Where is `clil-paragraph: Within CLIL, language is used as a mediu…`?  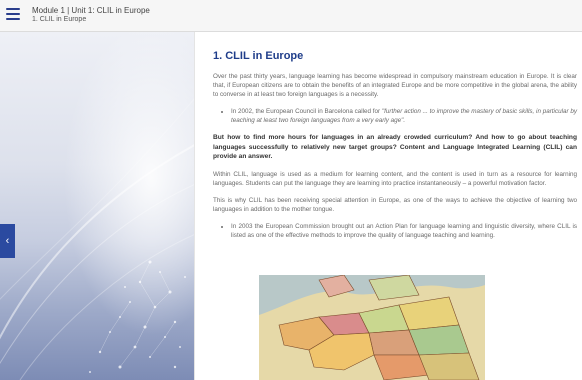 clil-paragraph: Within CLIL, language is used as a mediu… is located at coordinates (395, 178).